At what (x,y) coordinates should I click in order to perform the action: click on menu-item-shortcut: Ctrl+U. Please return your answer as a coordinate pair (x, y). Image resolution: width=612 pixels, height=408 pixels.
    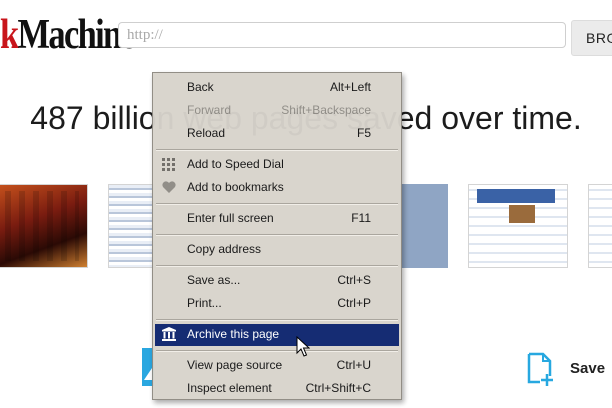
    Looking at the image, I should click on (353, 365).